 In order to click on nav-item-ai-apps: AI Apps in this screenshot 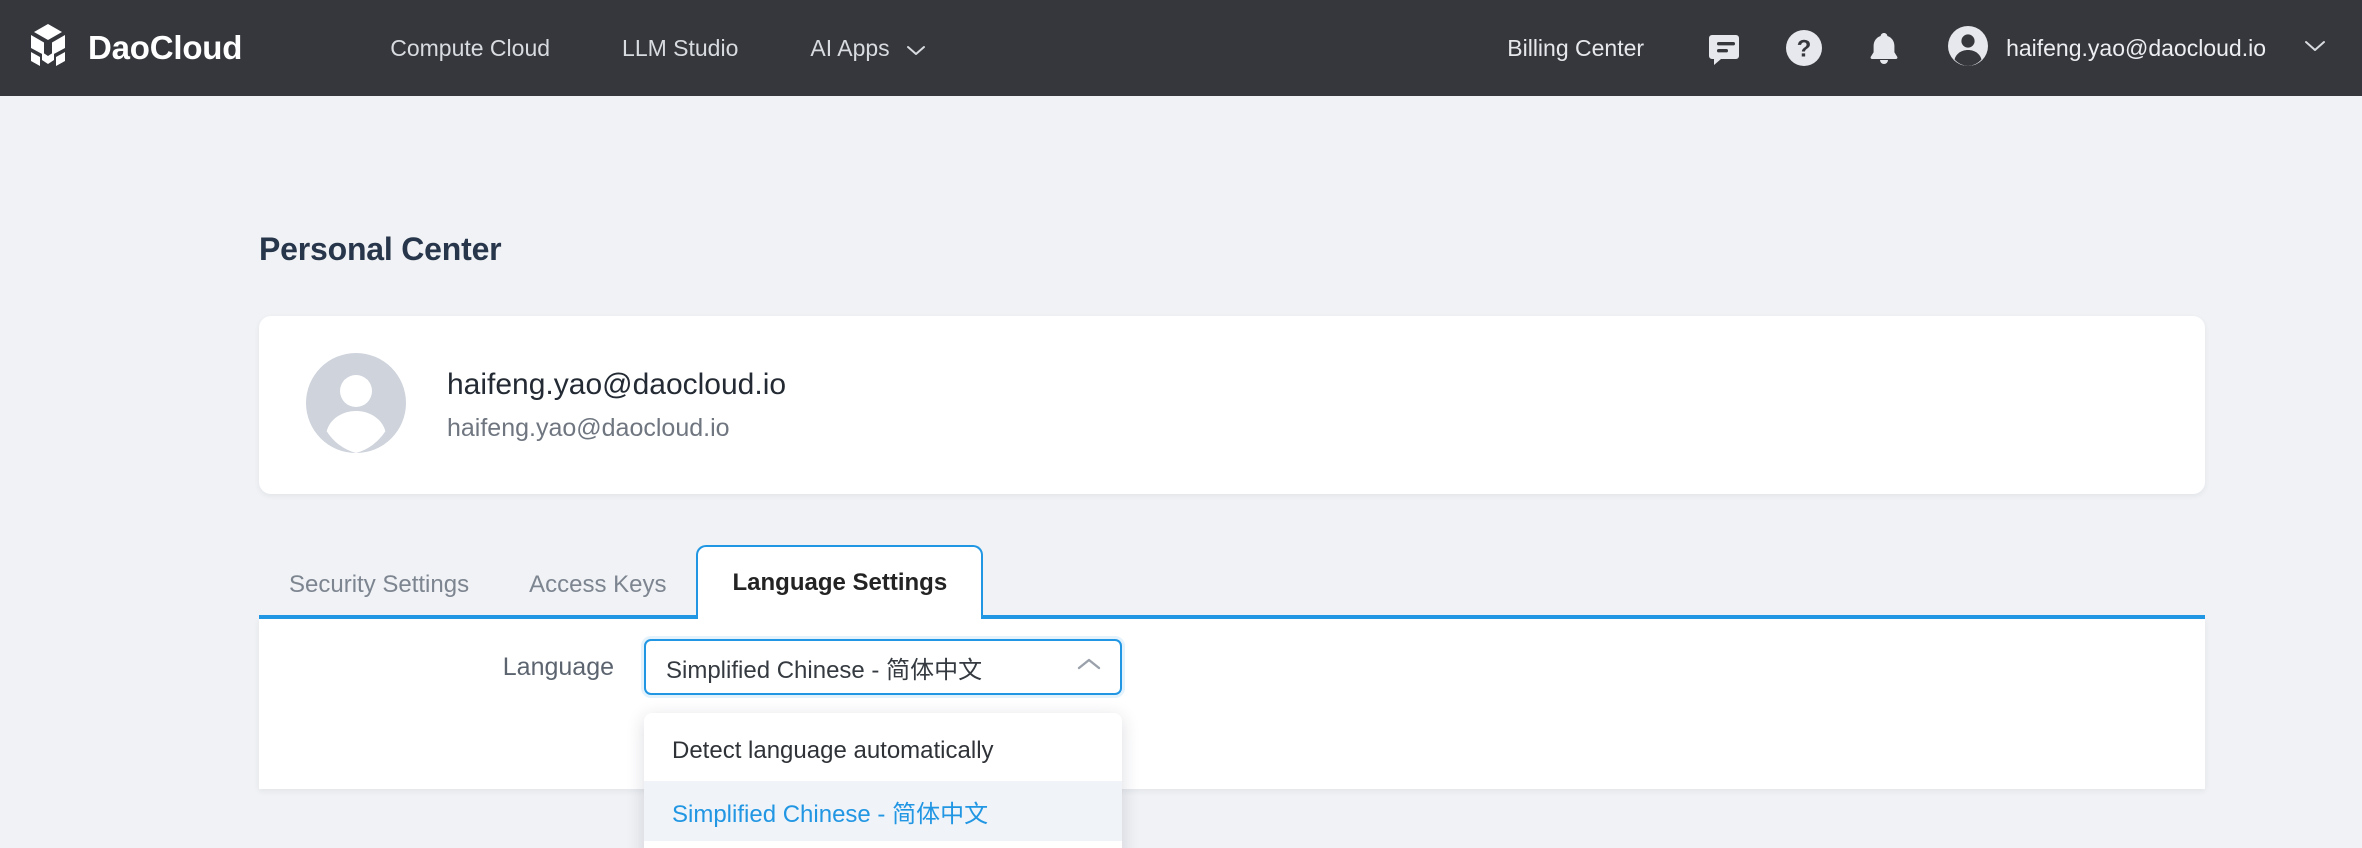, I will do `click(867, 48)`.